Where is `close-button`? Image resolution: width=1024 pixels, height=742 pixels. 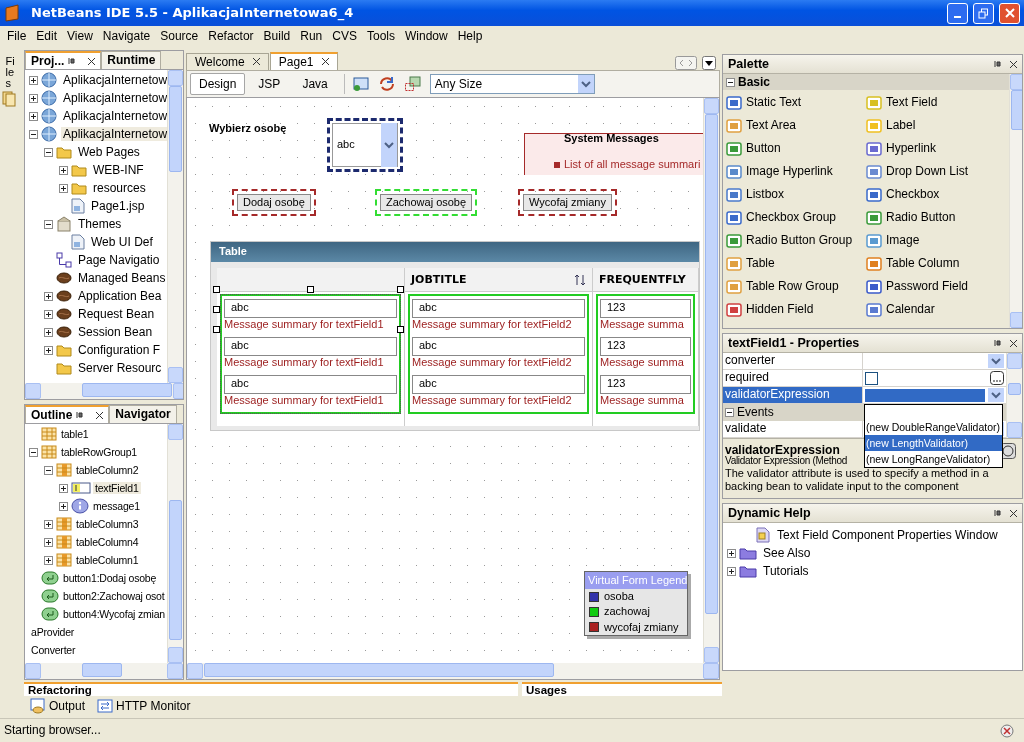 close-button is located at coordinates (1009, 13).